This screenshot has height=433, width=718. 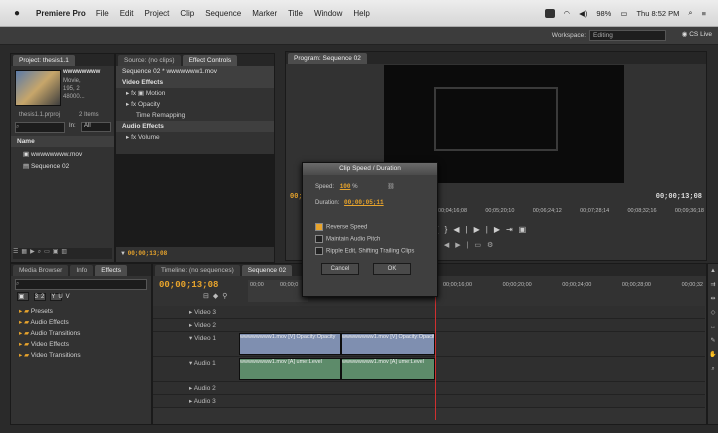 What do you see at coordinates (195, 104) in the screenshot?
I see `effect-opacity: ▸ fx Opacity` at bounding box center [195, 104].